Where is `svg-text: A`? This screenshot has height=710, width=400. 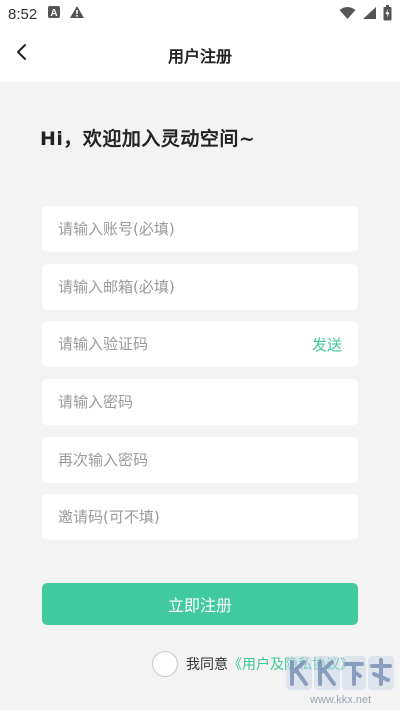 svg-text: A is located at coordinates (54, 13).